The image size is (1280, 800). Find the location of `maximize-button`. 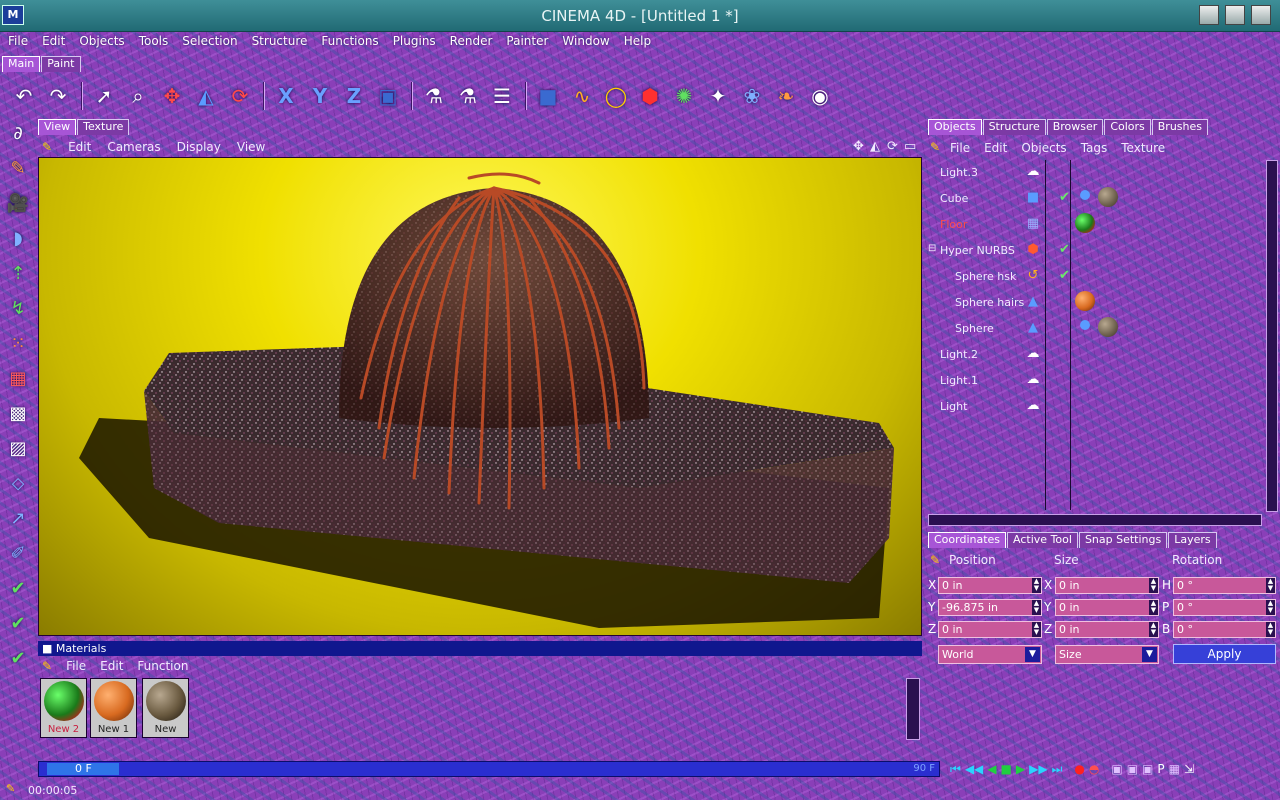

maximize-button is located at coordinates (1235, 15).